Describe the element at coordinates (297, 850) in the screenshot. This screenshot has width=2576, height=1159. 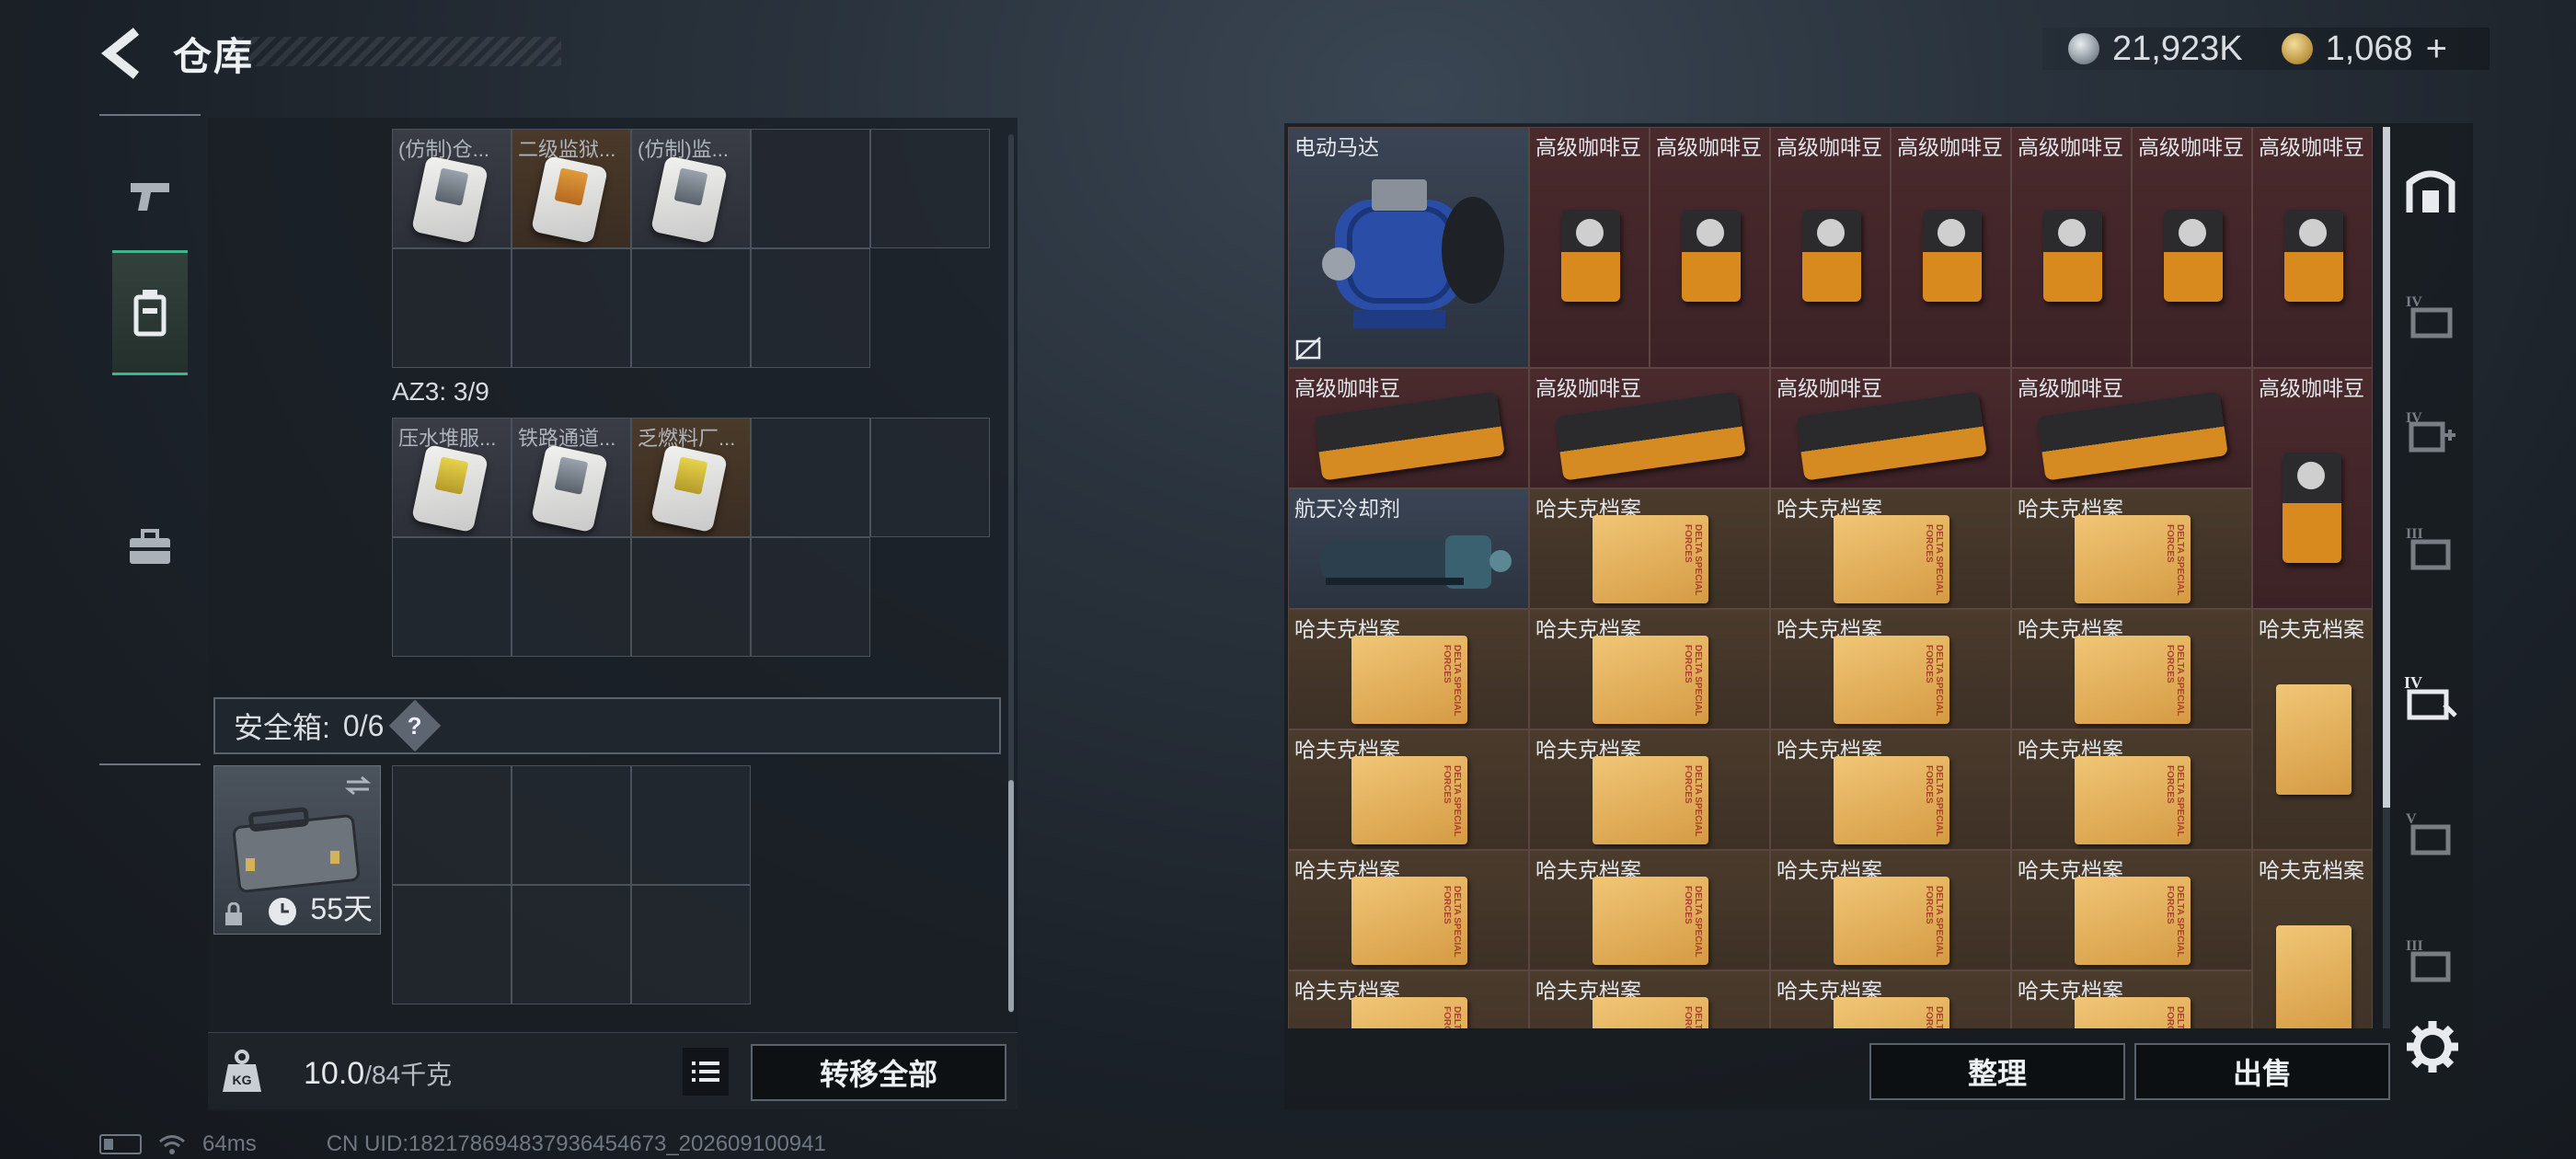
I see `safe-box-item: 55天` at that location.